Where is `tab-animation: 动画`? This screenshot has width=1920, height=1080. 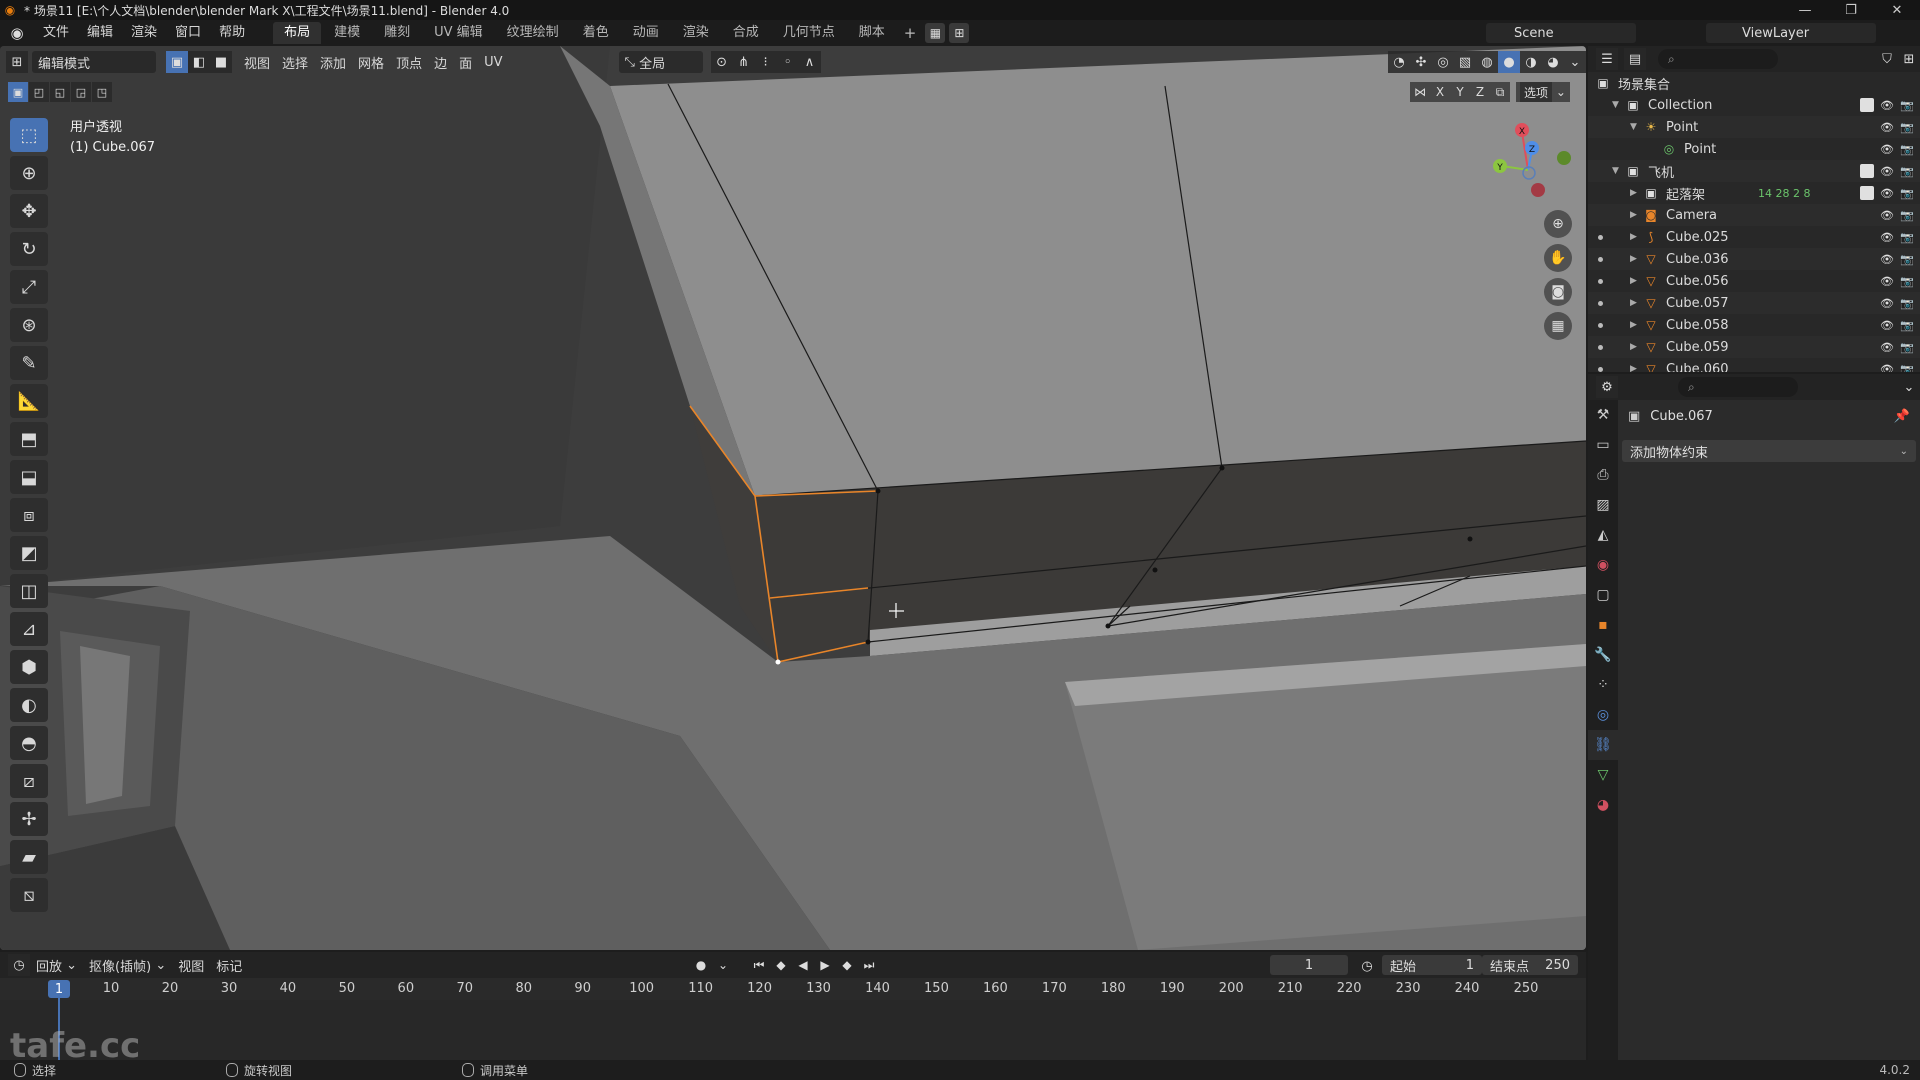
tab-animation: 动画 is located at coordinates (646, 33).